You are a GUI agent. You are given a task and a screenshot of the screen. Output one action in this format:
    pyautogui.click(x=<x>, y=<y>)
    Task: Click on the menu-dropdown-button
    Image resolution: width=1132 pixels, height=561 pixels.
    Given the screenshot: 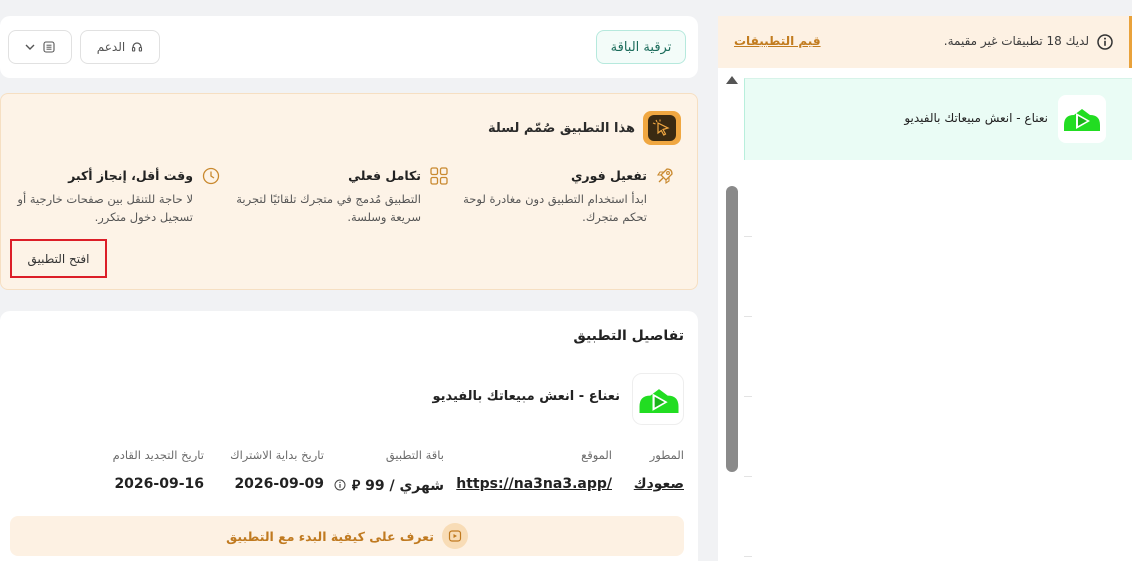 What is the action you would take?
    pyautogui.click(x=40, y=47)
    